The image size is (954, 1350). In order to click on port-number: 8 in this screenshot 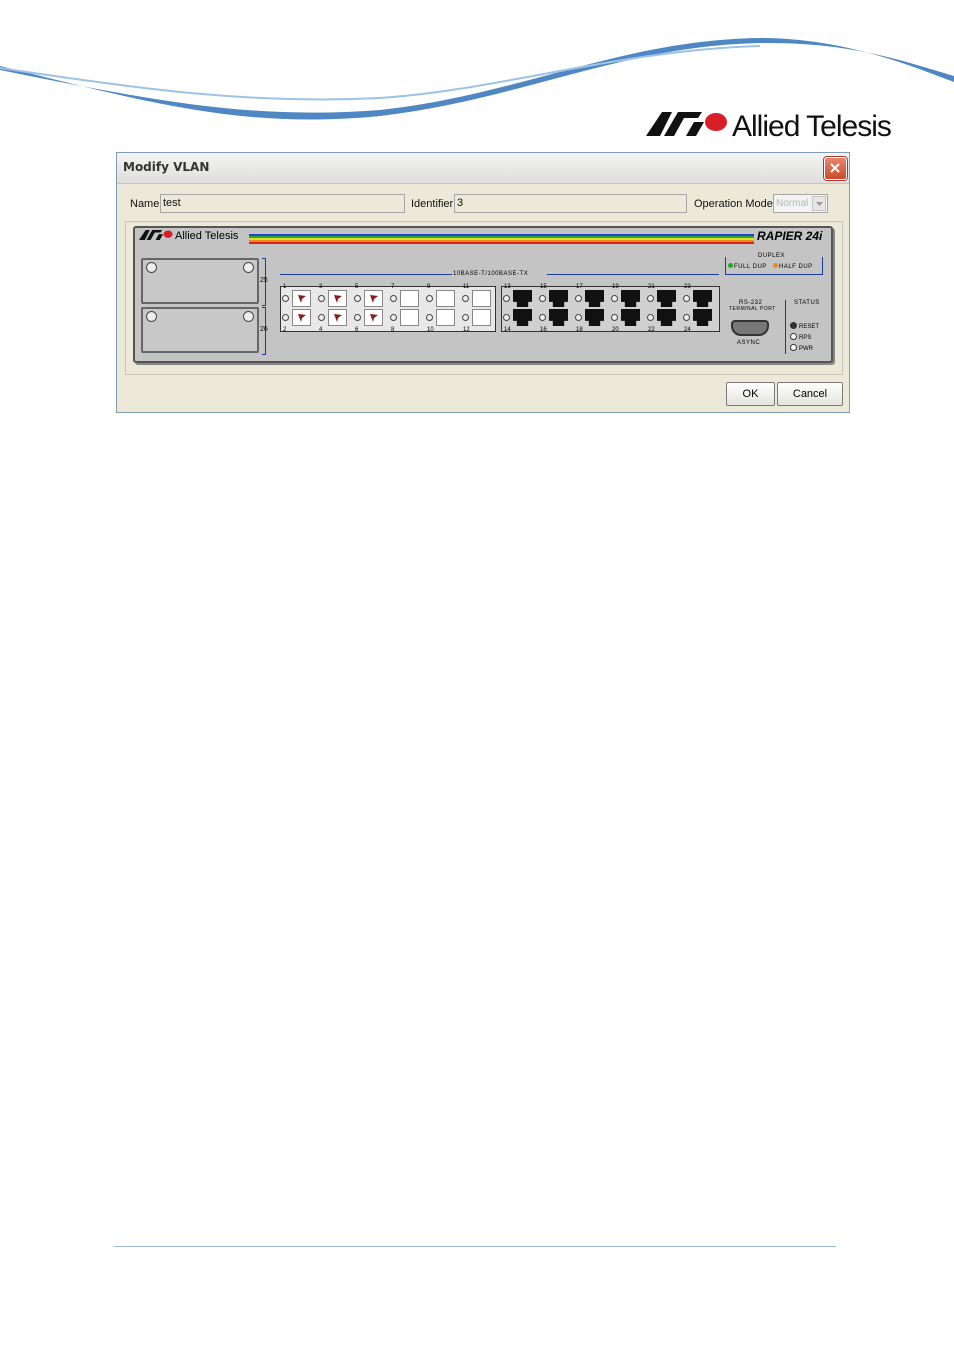, I will do `click(393, 330)`.